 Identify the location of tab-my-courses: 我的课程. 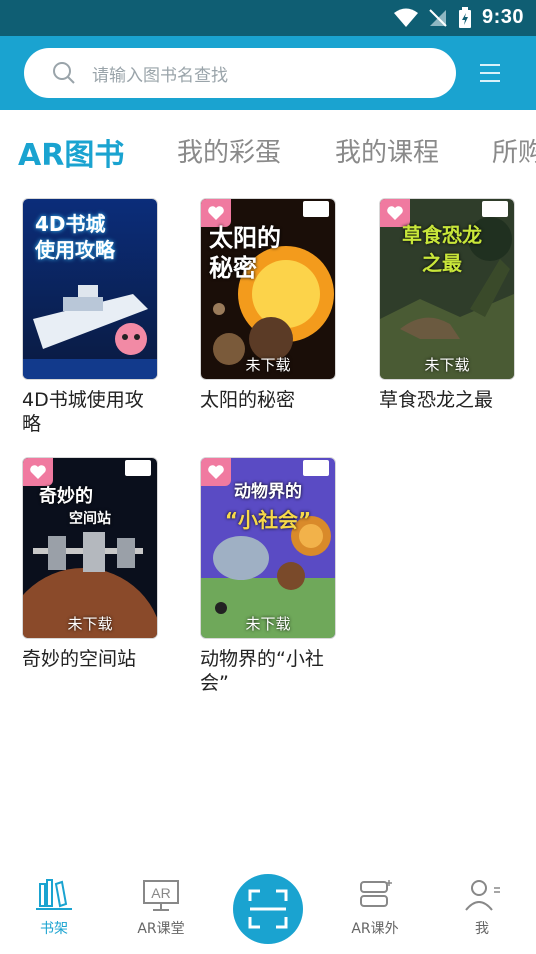
(387, 150).